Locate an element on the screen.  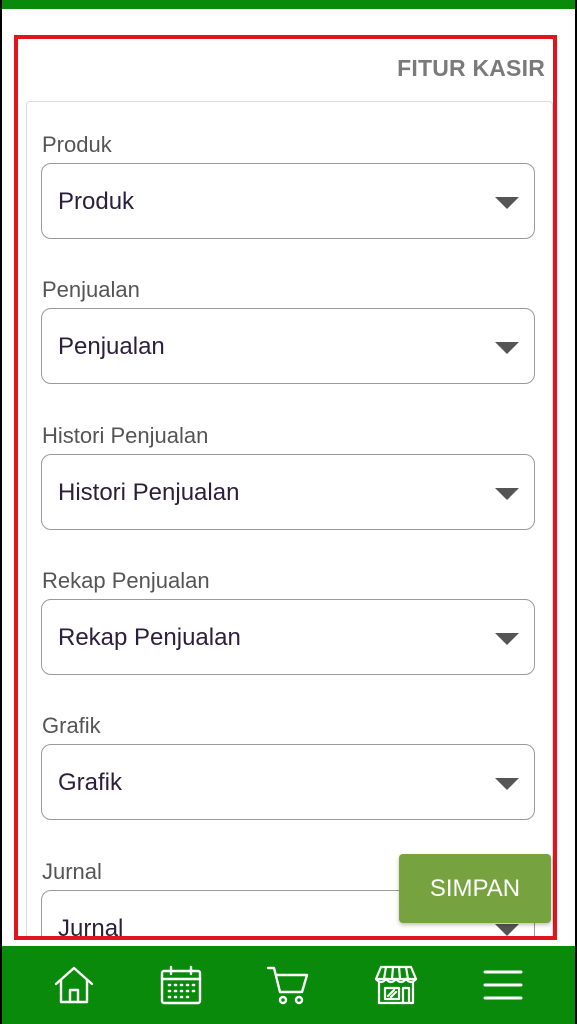
select-value: Produk is located at coordinates (96, 201).